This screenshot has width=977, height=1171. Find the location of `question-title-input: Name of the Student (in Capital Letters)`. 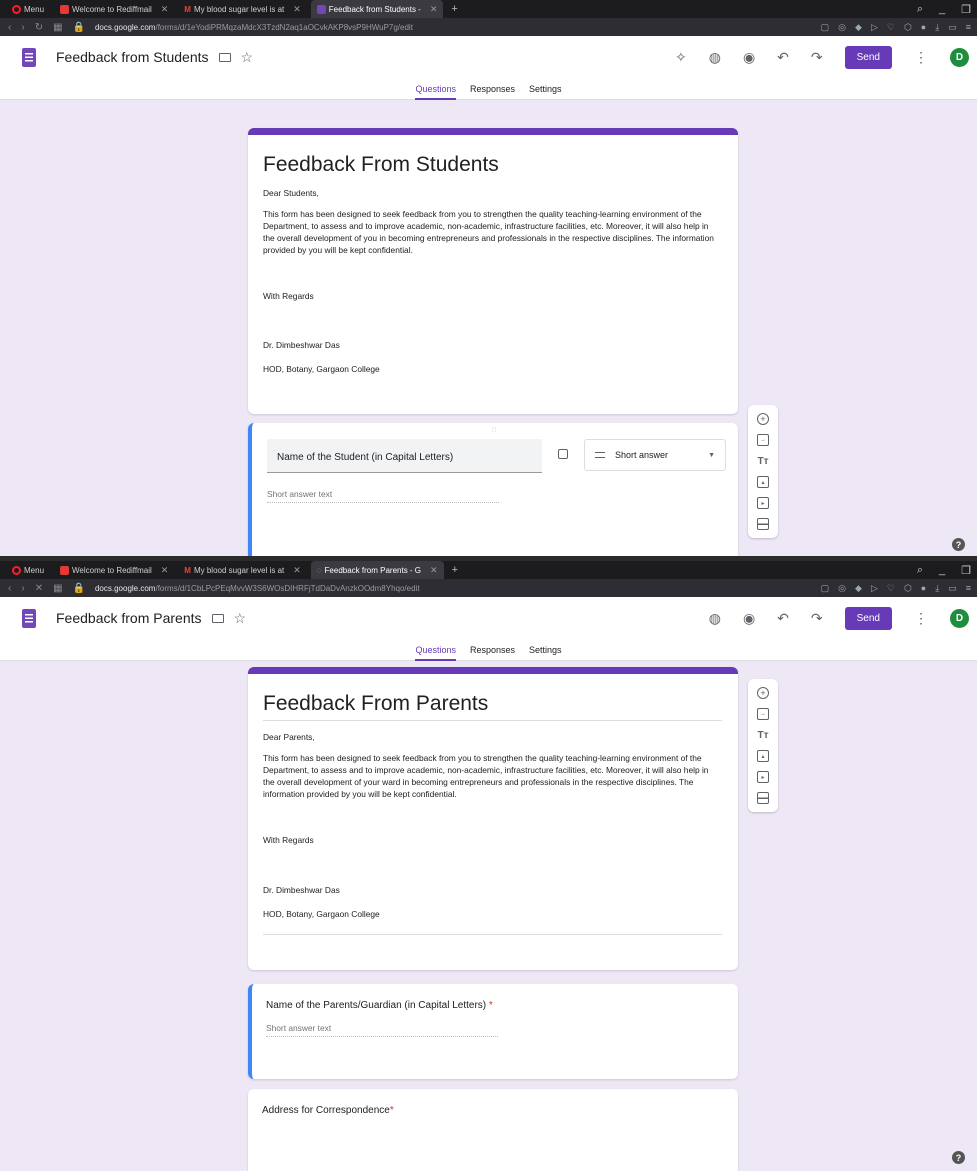

question-title-input: Name of the Student (in Capital Letters) is located at coordinates (404, 456).